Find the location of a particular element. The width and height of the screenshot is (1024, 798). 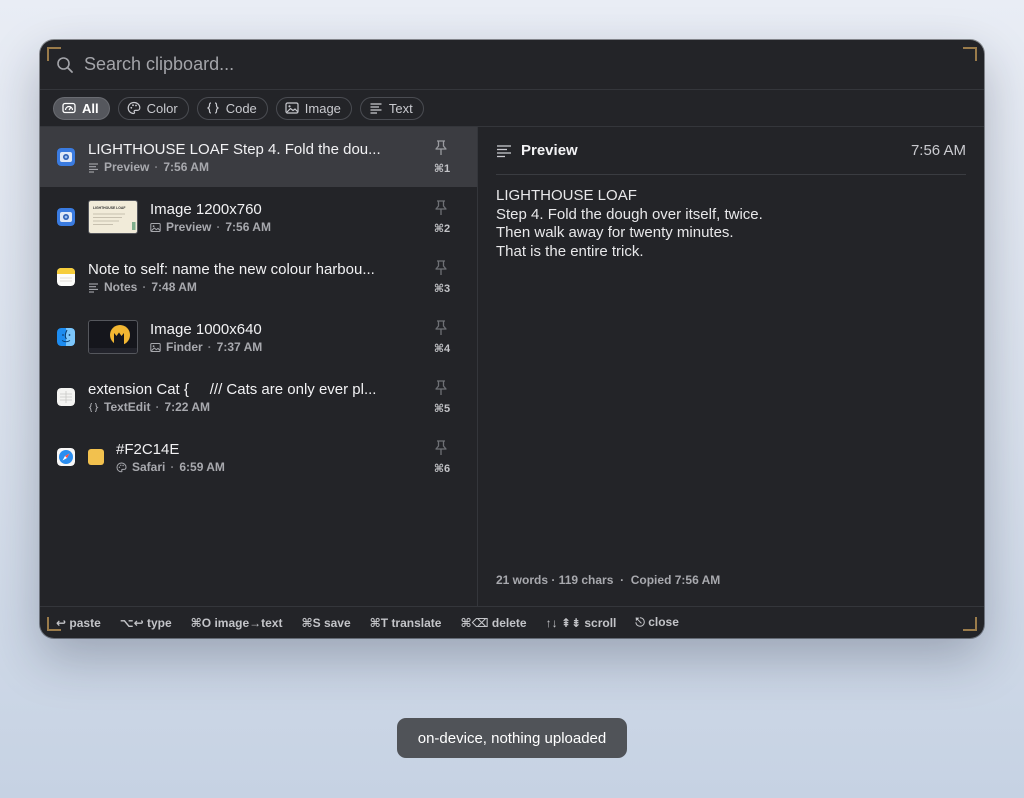

filter-chip-label: Text is located at coordinates (400, 108).